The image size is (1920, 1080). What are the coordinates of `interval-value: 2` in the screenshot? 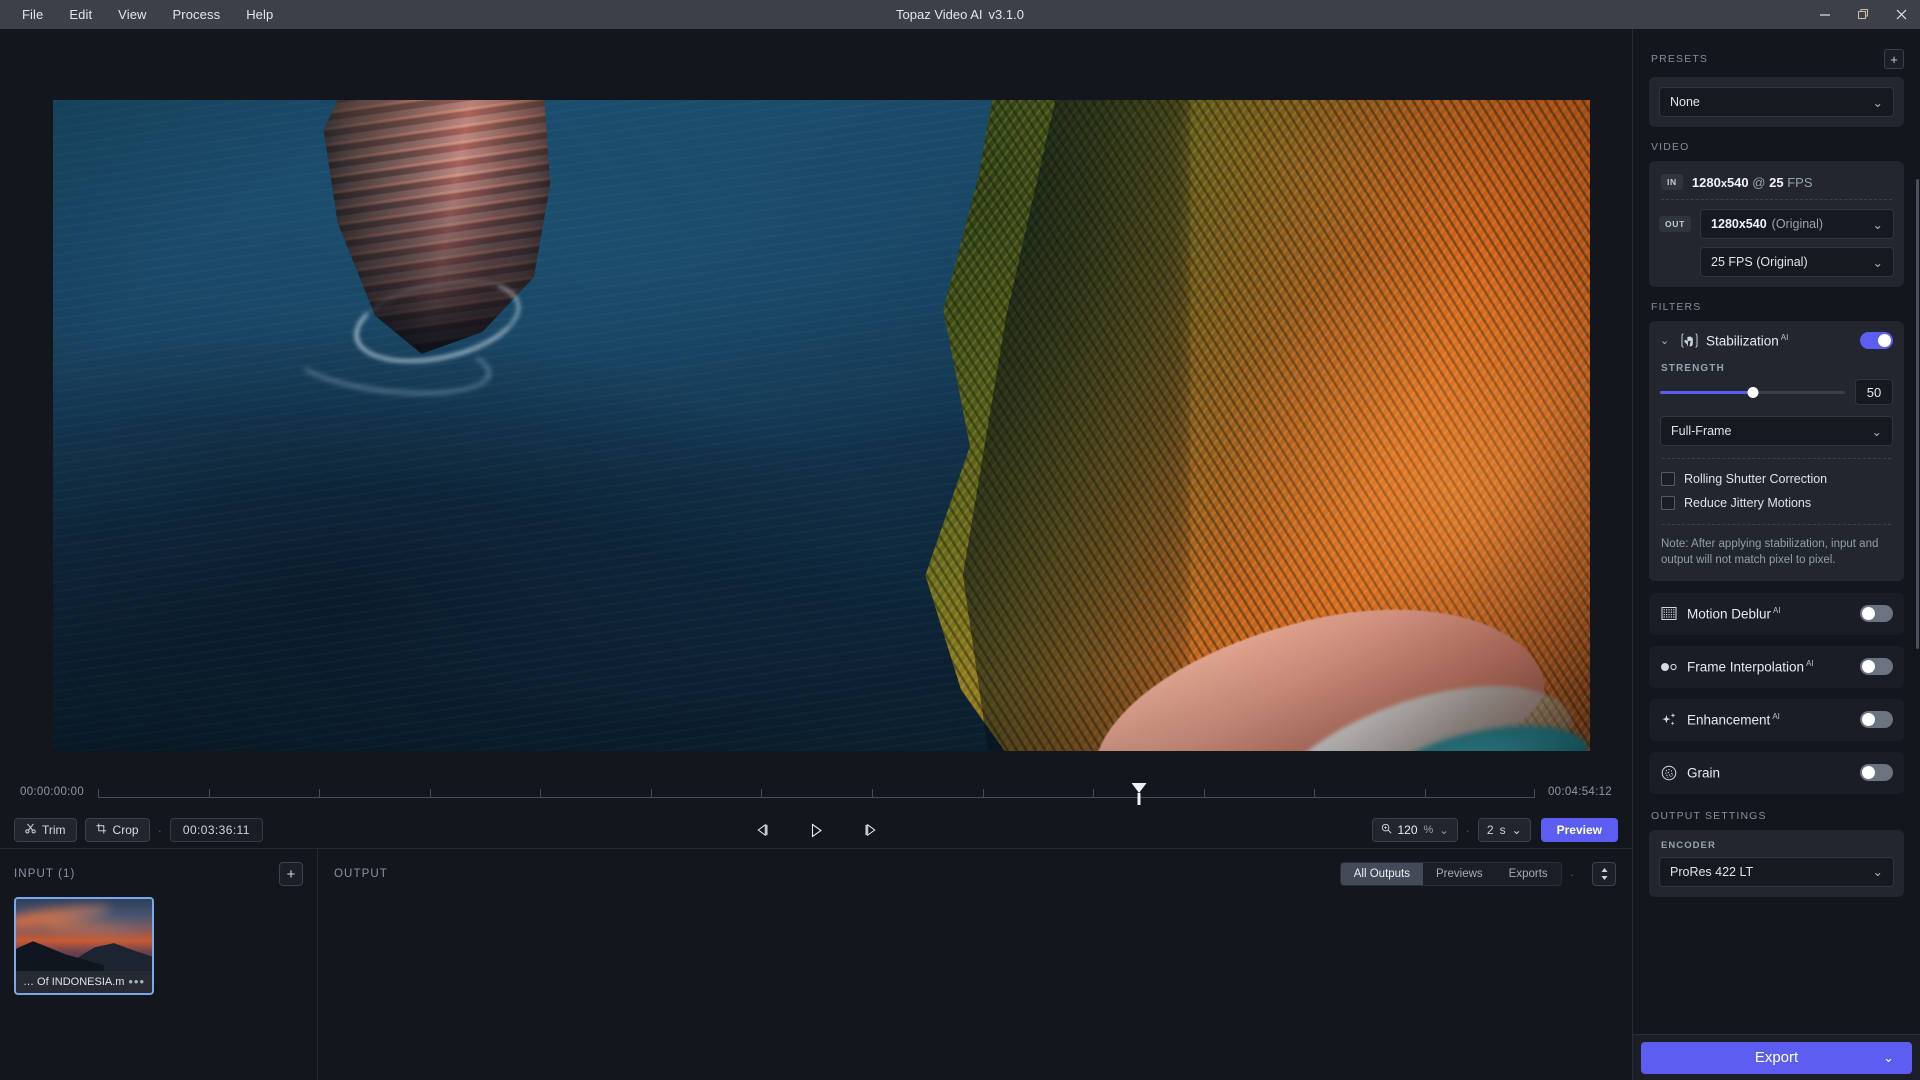 It's located at (1490, 830).